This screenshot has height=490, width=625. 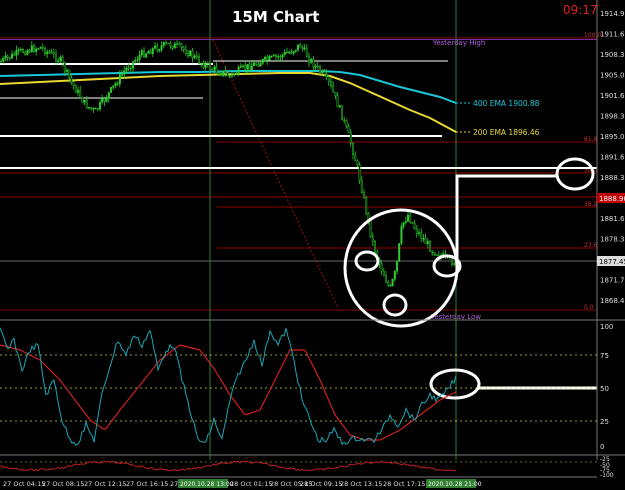 What do you see at coordinates (207, 484) in the screenshot?
I see `time-badge-1-text: 2020.10.28 13:00` at bounding box center [207, 484].